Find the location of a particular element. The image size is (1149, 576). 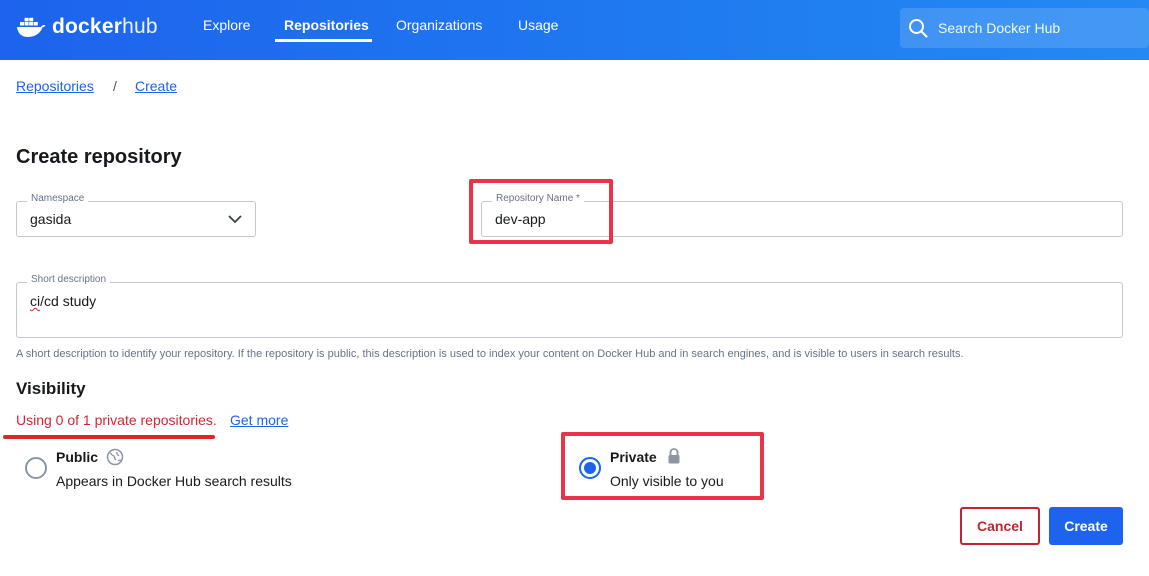

misspelled-word: ci is located at coordinates (35, 301).